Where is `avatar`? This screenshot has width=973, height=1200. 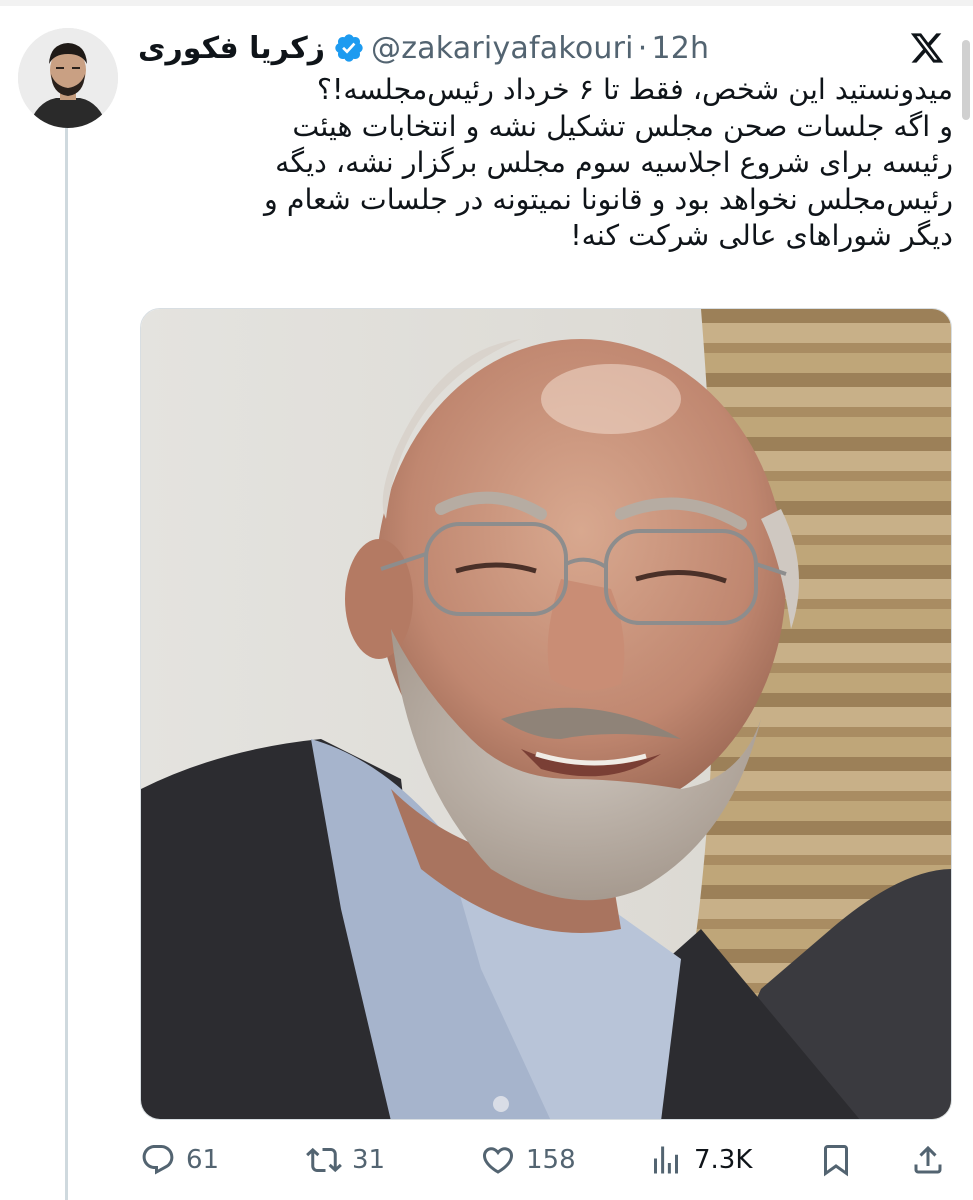
avatar is located at coordinates (68, 78).